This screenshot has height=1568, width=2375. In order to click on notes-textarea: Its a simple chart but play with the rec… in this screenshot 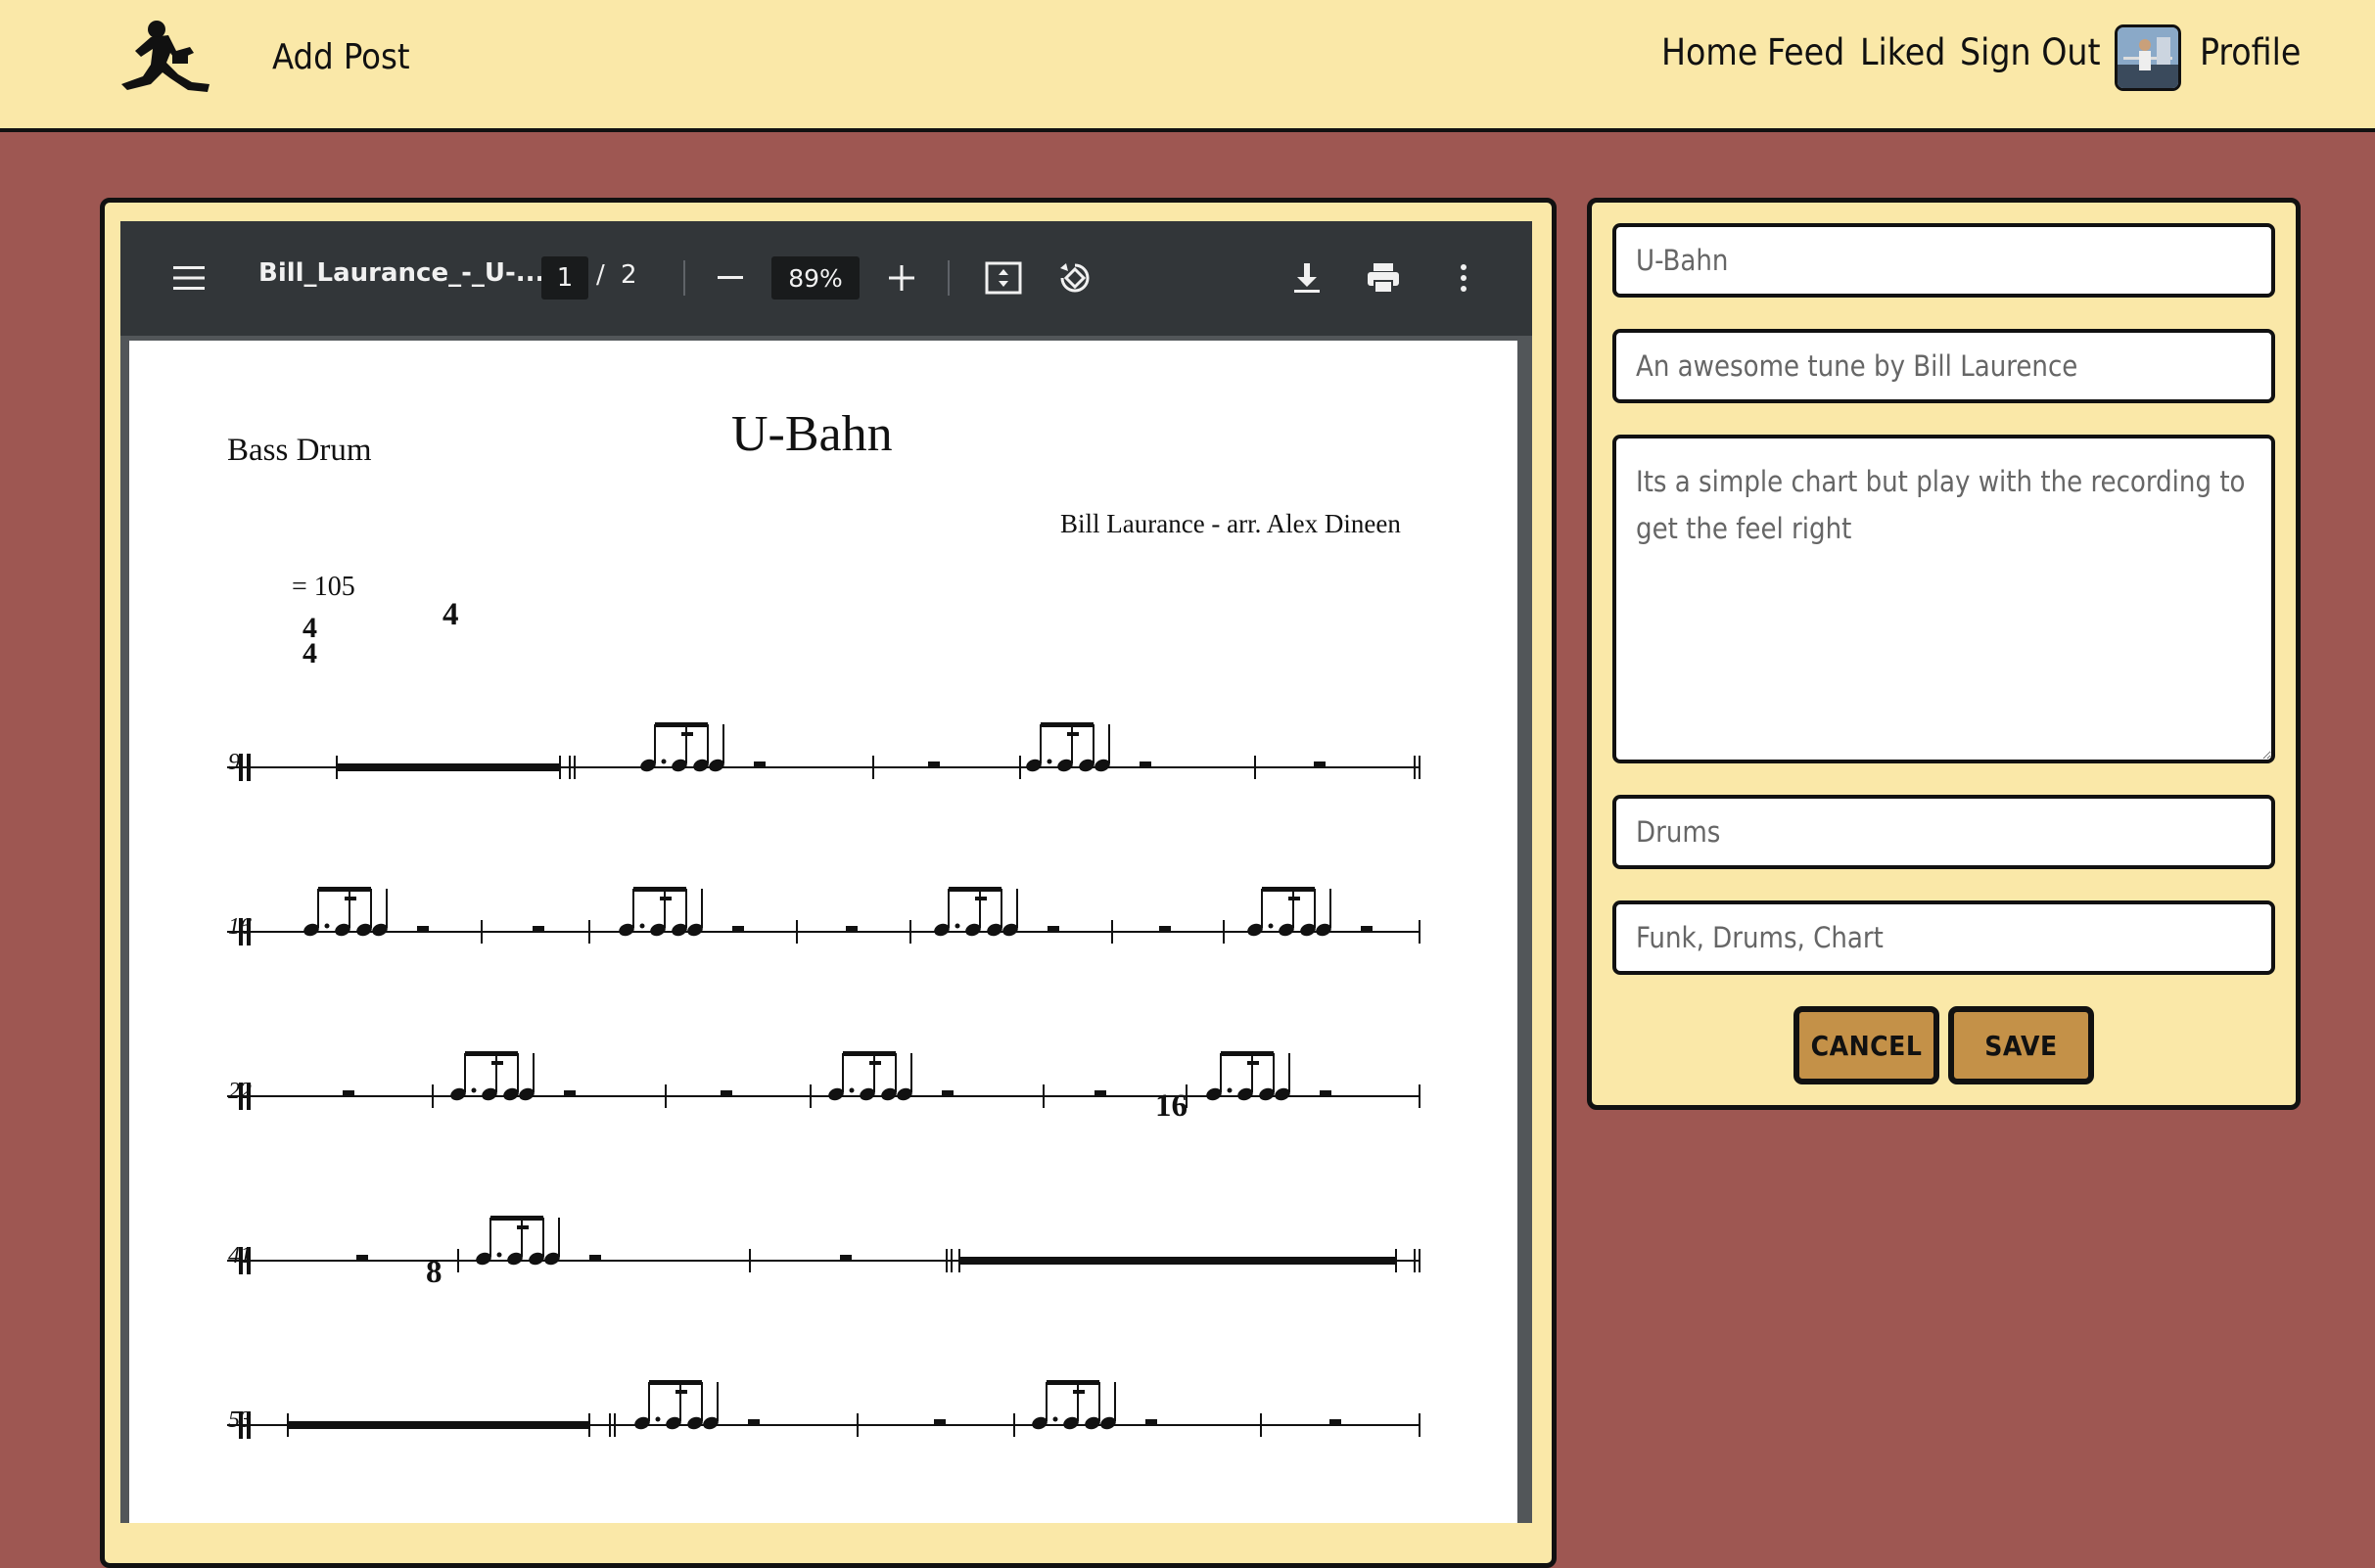, I will do `click(1944, 599)`.